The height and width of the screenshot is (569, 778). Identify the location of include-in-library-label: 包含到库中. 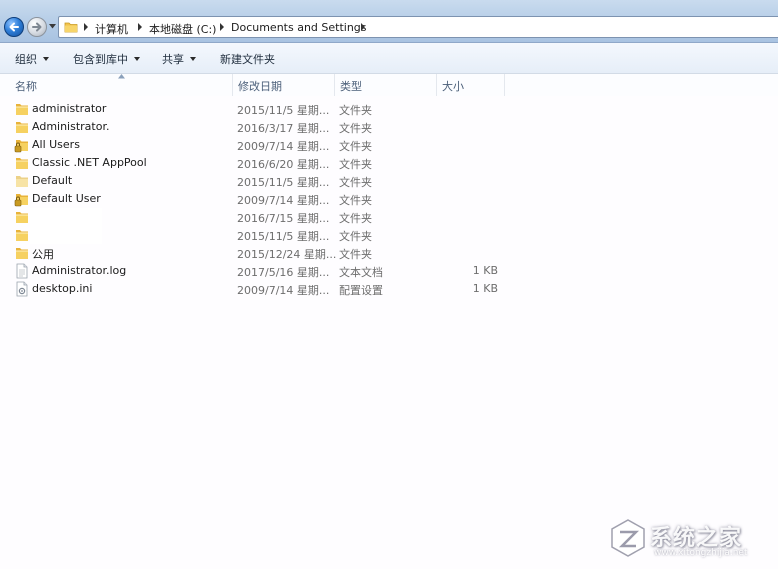
(100, 59).